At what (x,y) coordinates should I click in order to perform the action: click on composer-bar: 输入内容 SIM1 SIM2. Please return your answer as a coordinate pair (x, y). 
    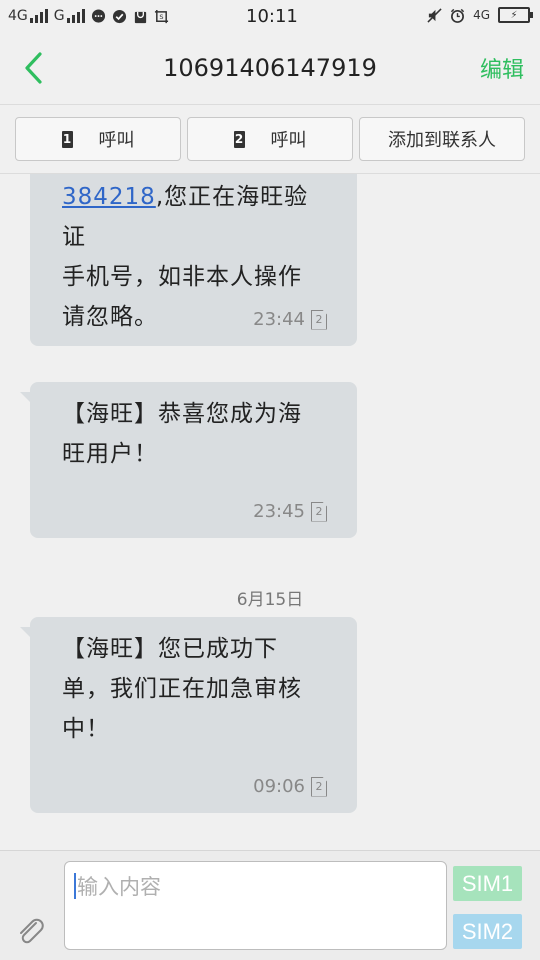
    Looking at the image, I should click on (270, 905).